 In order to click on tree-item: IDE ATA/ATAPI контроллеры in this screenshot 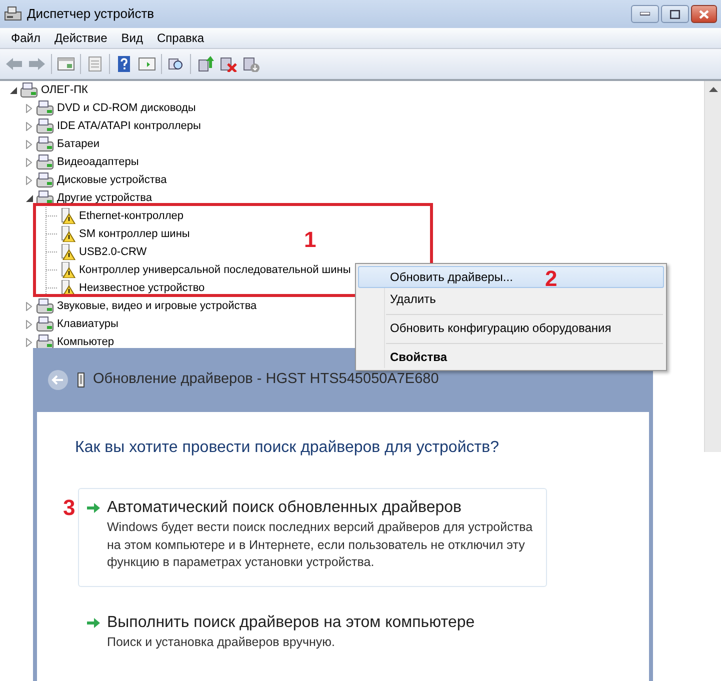, I will do `click(129, 126)`.